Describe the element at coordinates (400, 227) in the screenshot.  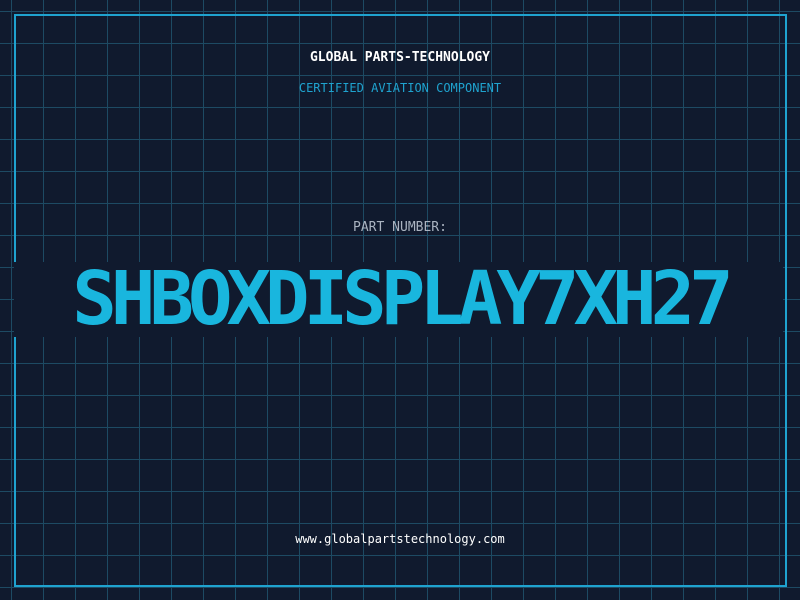
I see `part-number-label: PART NUMBER:` at that location.